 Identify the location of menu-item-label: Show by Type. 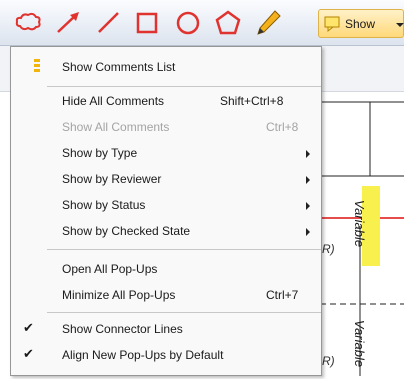
(100, 153).